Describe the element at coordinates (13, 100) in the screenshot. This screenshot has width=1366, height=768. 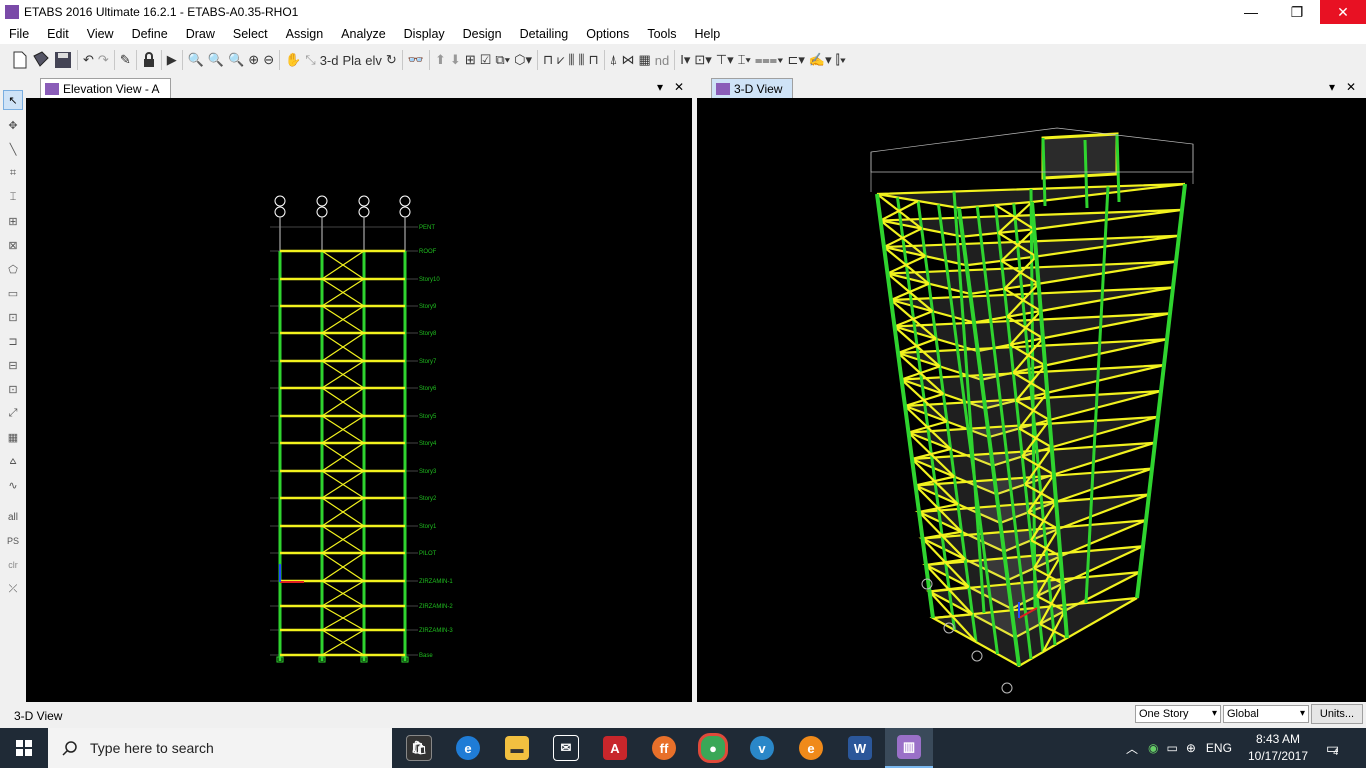
I see `select-pointer-icon: ↖` at that location.